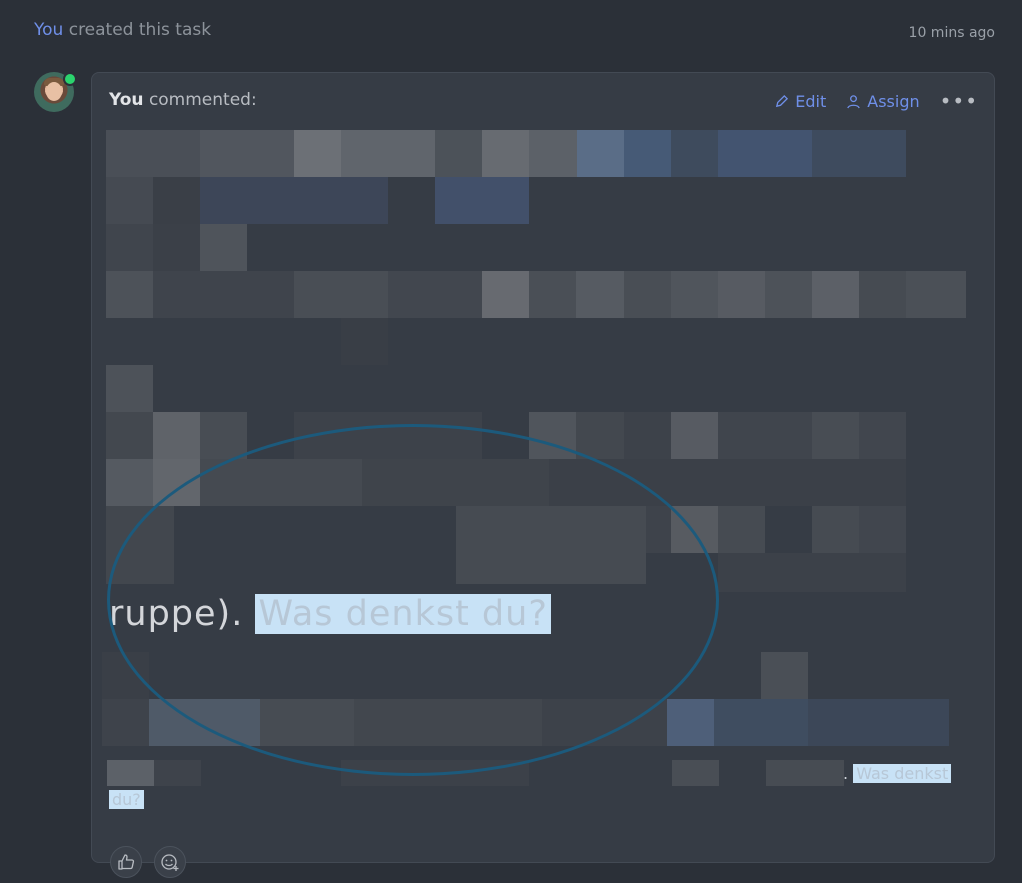 Image resolution: width=1022 pixels, height=883 pixels. Describe the element at coordinates (782, 100) in the screenshot. I see `pencil-icon` at that location.